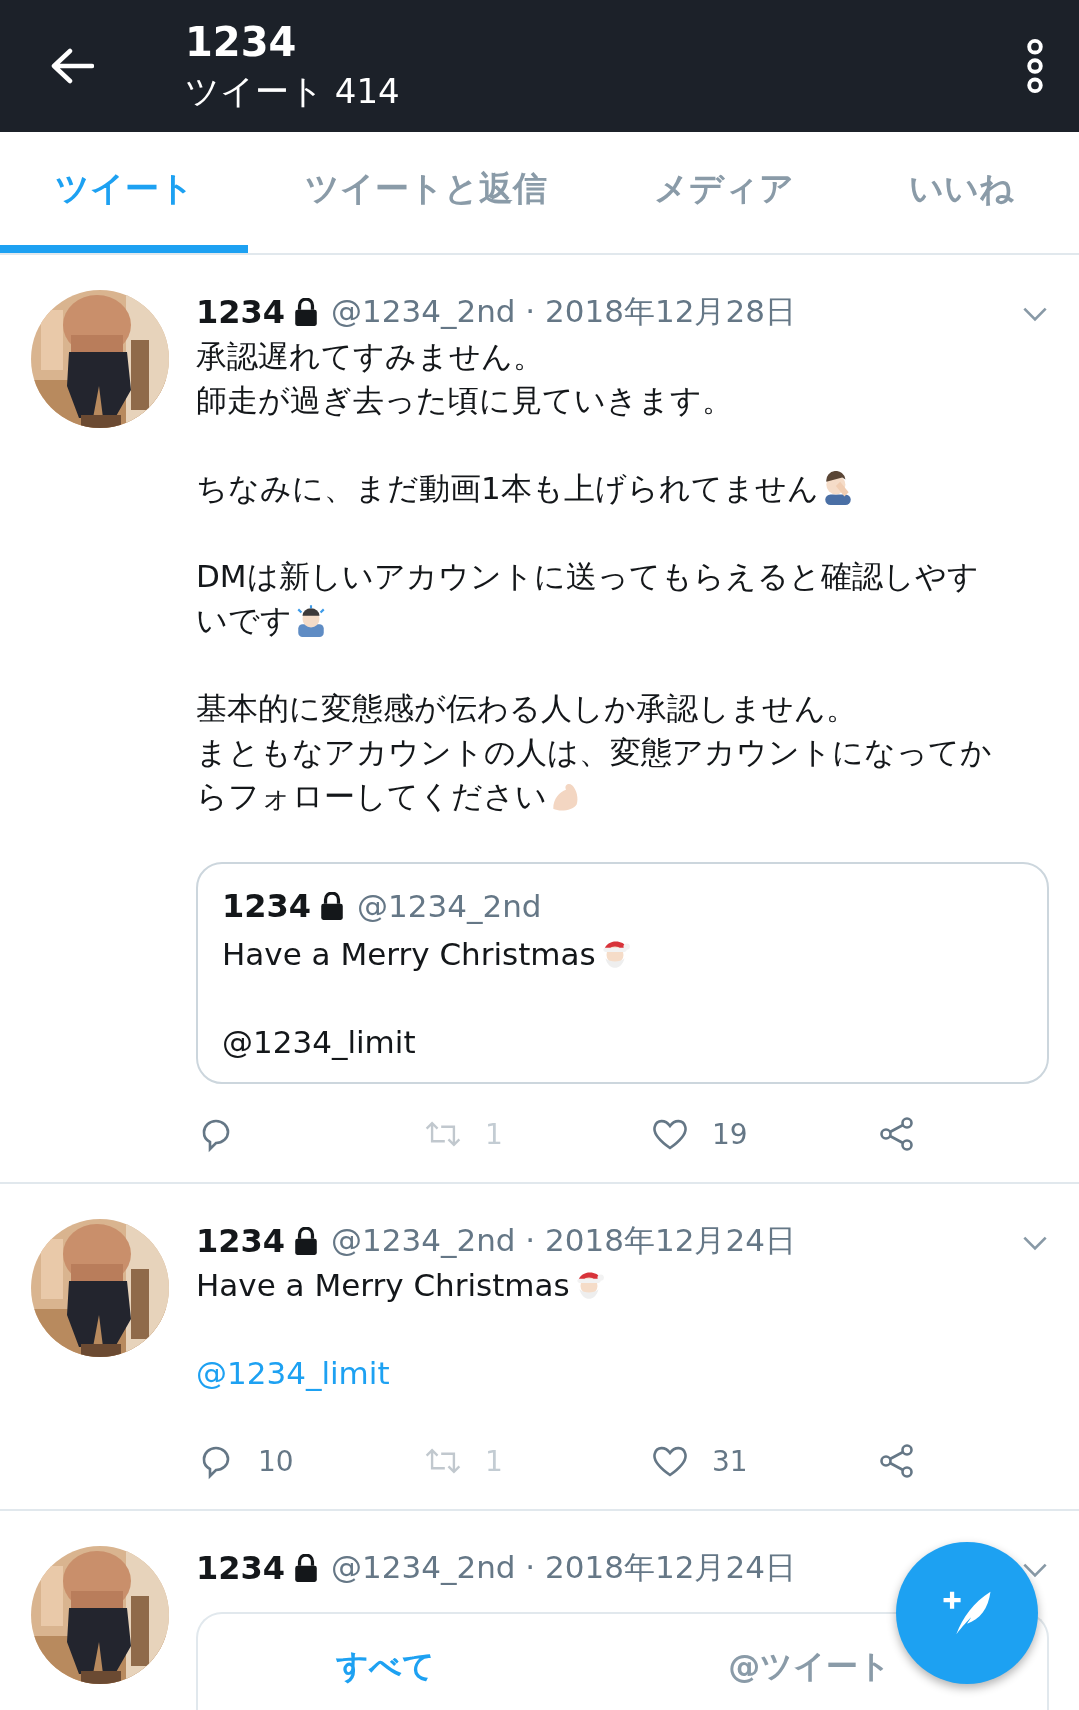 Image resolution: width=1079 pixels, height=1710 pixels. I want to click on profile-tab: いいね, so click(961, 192).